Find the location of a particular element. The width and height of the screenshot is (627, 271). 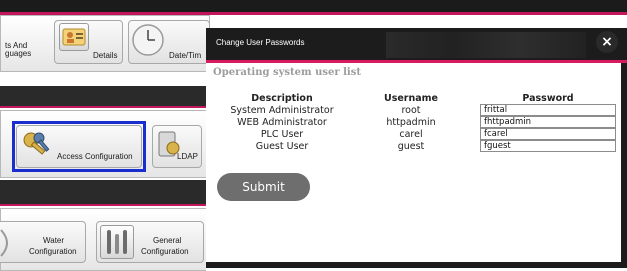

user-description: WEB Administrator is located at coordinates (282, 122).